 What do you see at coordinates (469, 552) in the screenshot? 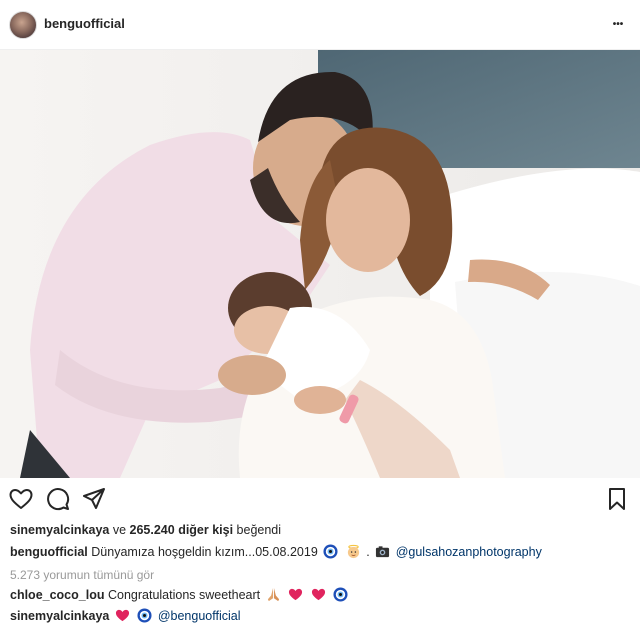
I see `photographer-mention: @gulsahozanphotography` at bounding box center [469, 552].